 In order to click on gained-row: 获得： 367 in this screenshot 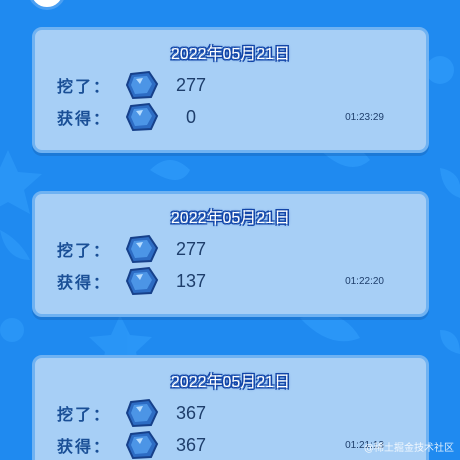, I will do `click(134, 445)`.